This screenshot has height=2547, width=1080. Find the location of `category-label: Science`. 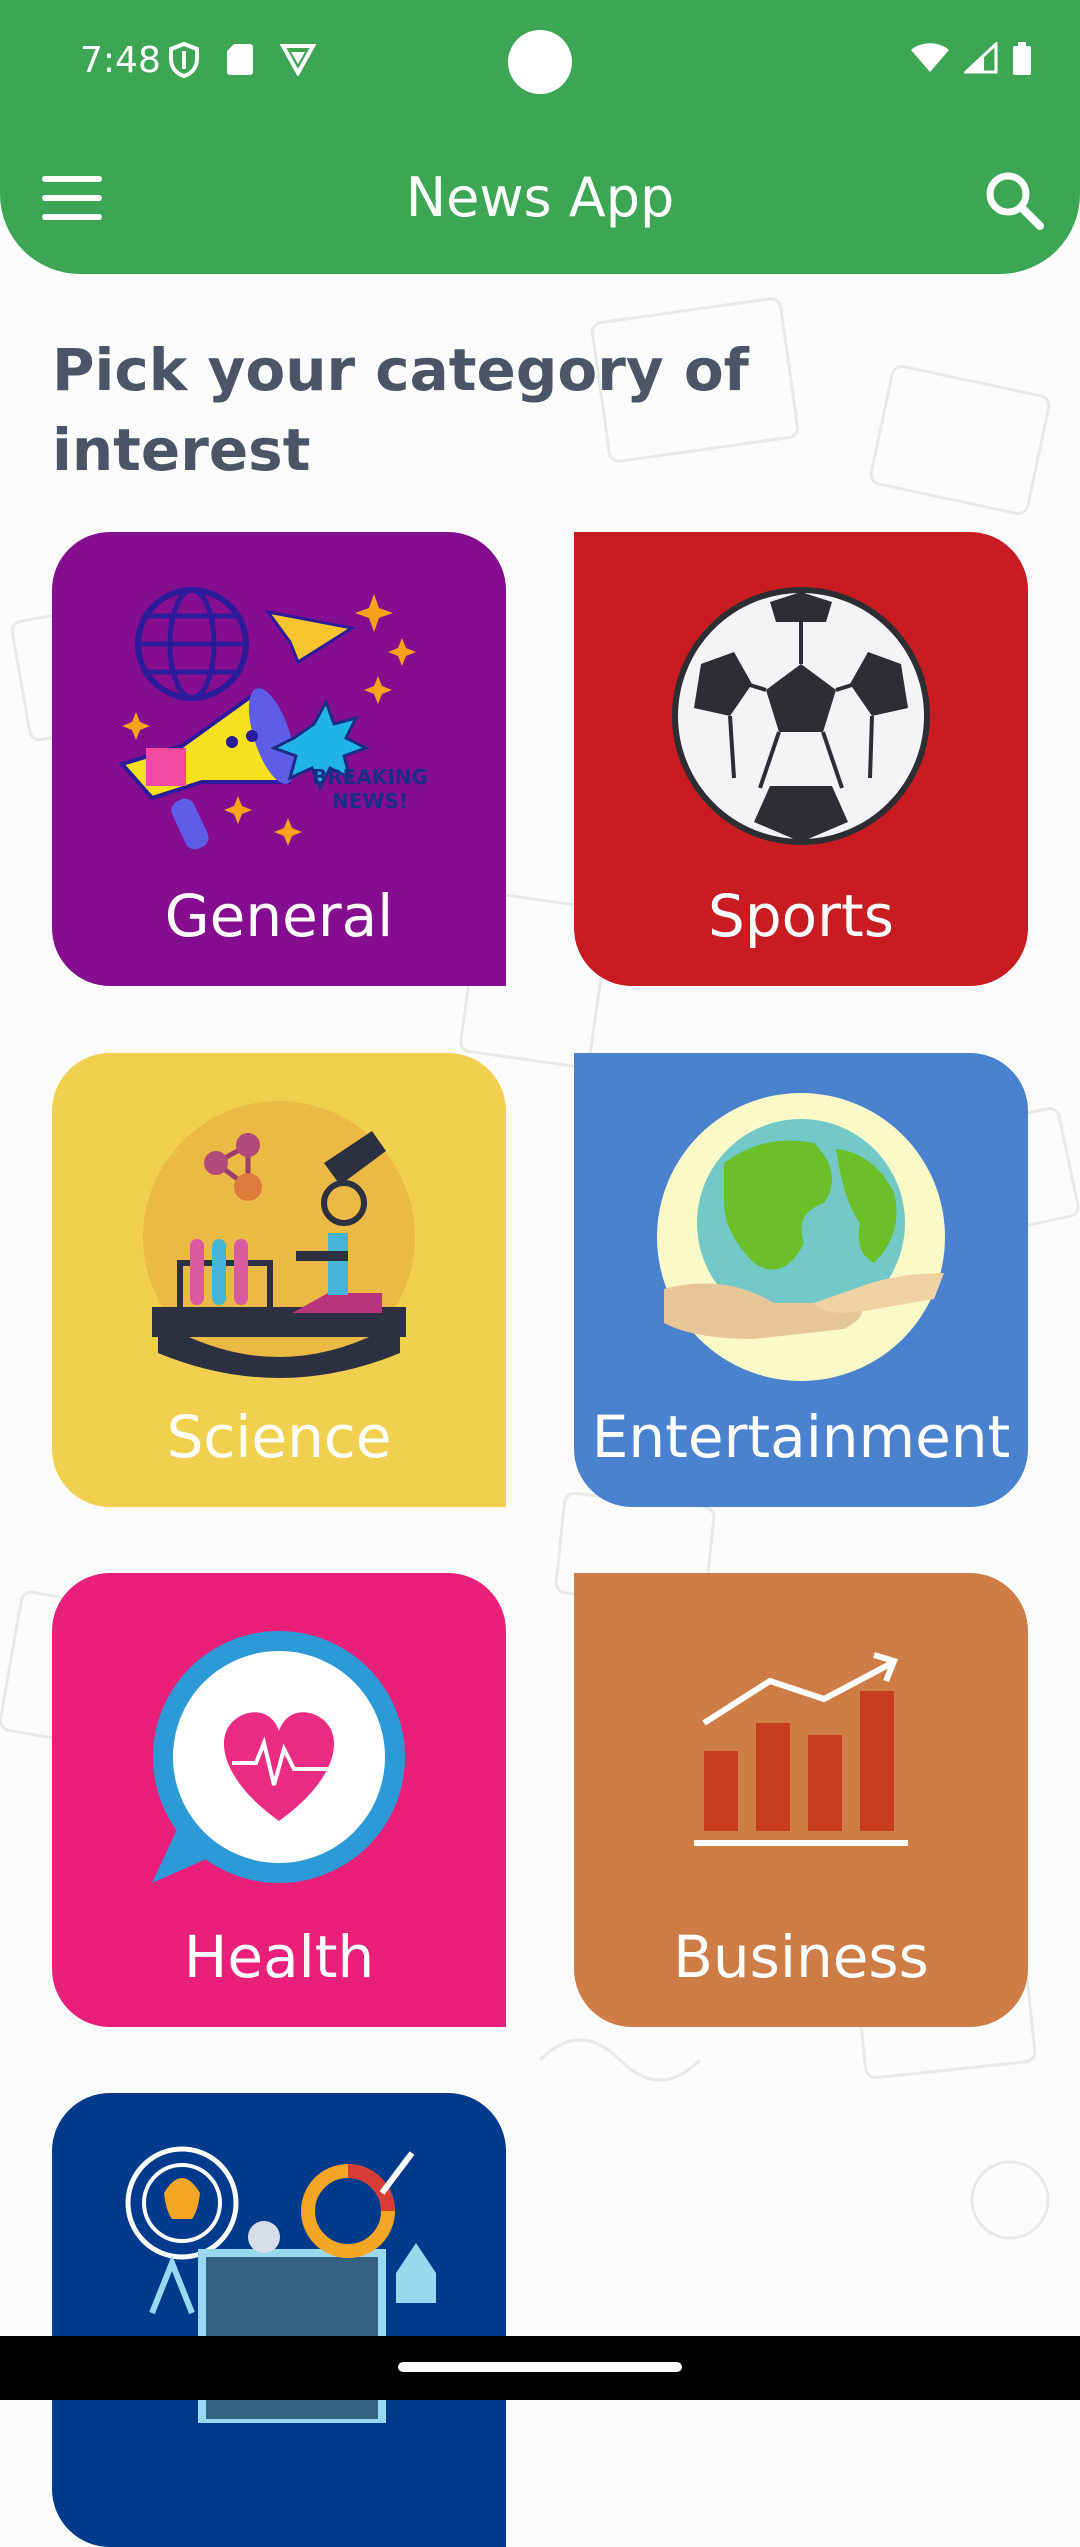

category-label: Science is located at coordinates (279, 1437).